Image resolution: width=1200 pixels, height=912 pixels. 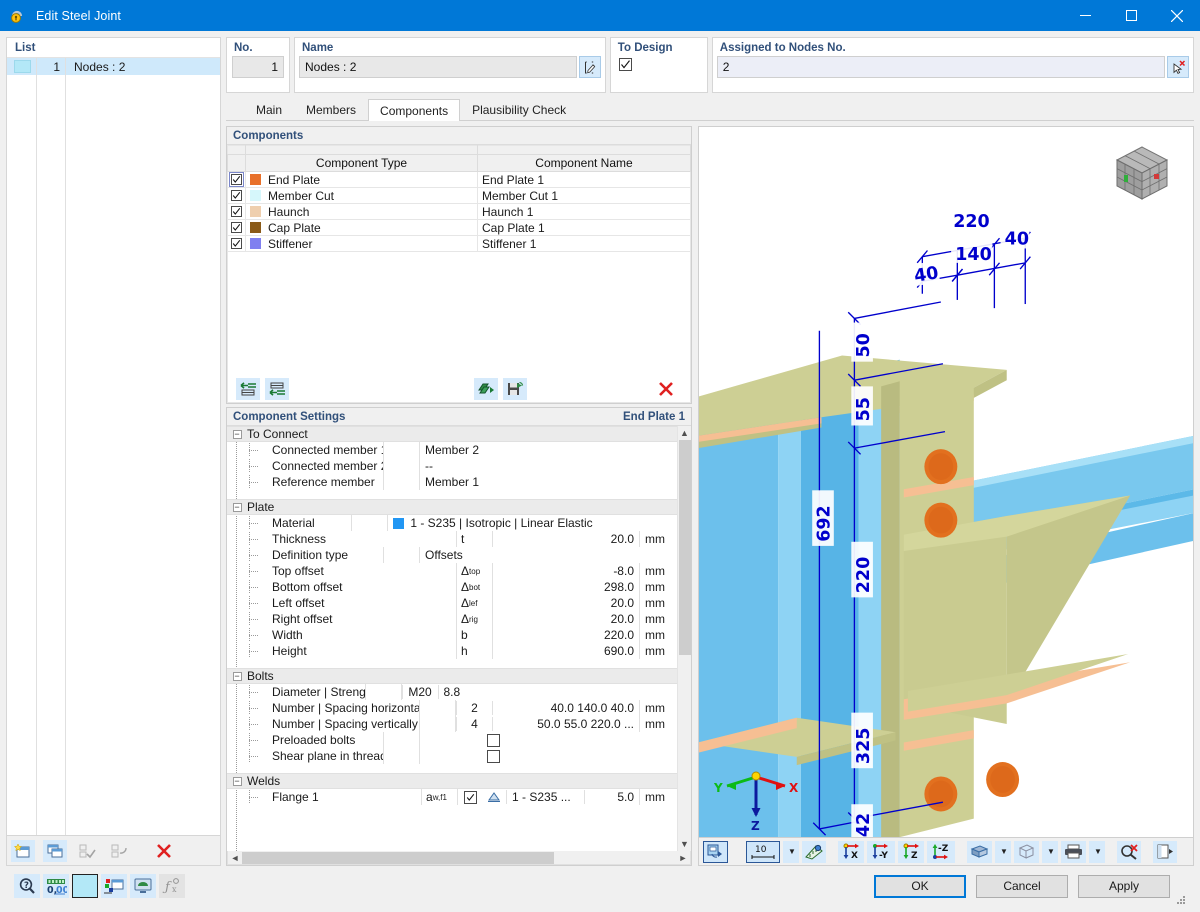 I want to click on table-row: Cap Plate Cap Plate 1, so click(x=459, y=228).